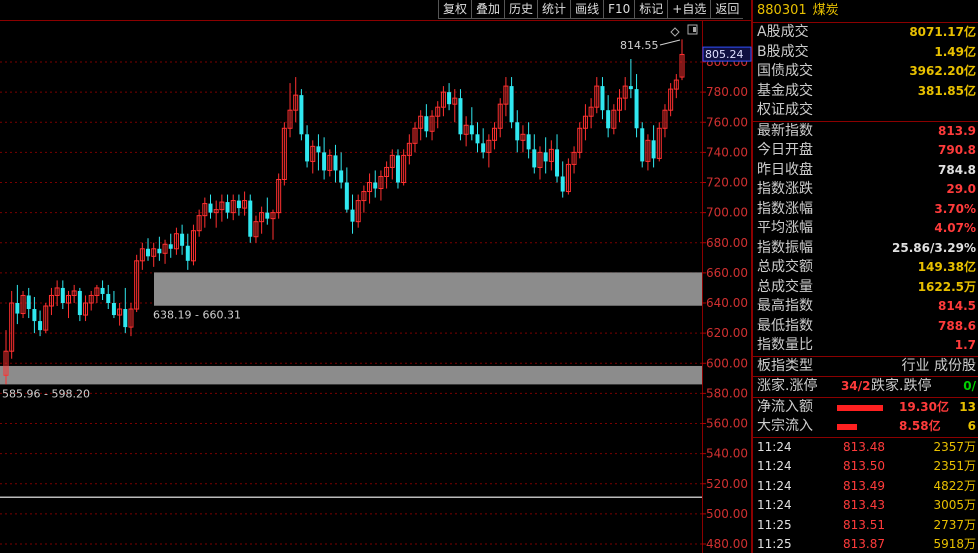 The width and height of the screenshot is (978, 553). I want to click on toolbar-button-2: 历史, so click(521, 9).